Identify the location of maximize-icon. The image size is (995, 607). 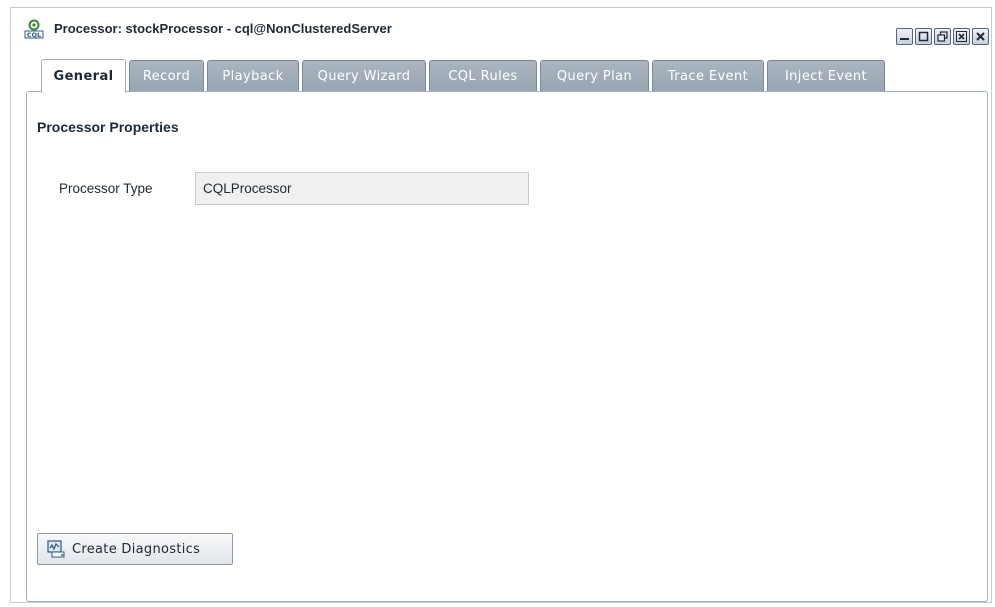
(923, 36).